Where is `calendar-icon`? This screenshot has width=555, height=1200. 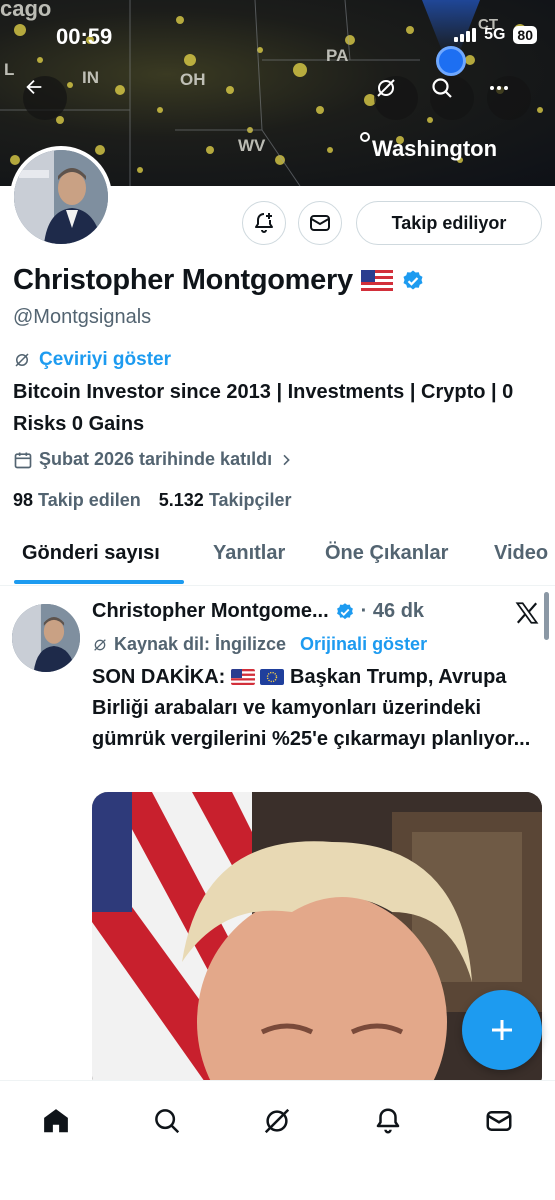 calendar-icon is located at coordinates (23, 460).